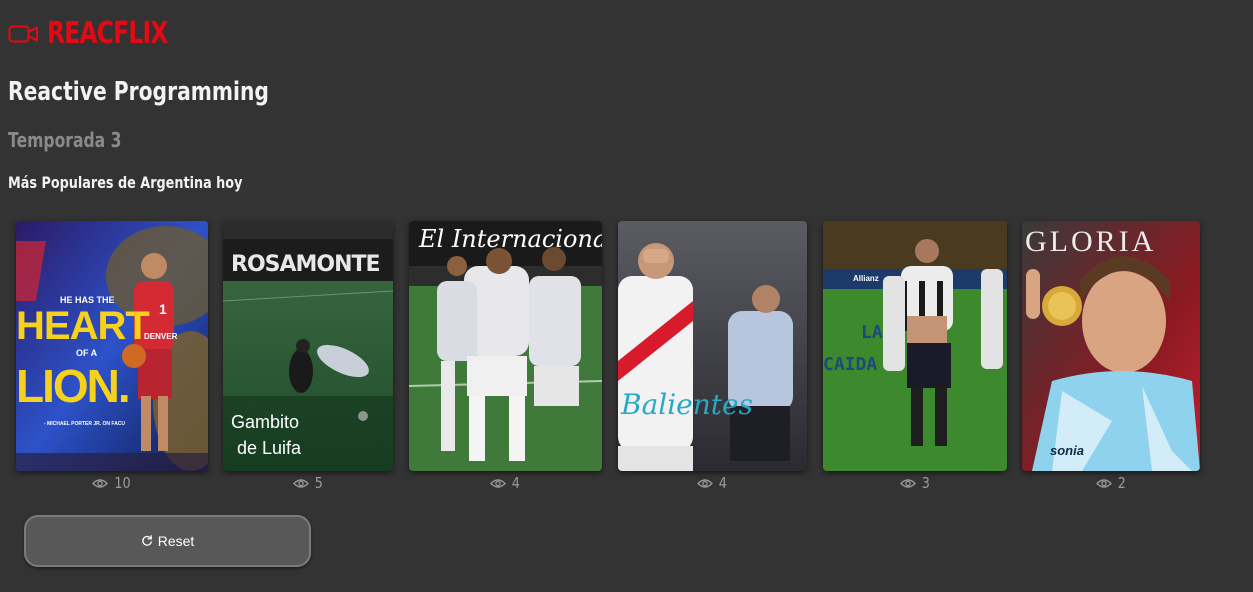 The height and width of the screenshot is (592, 1253). I want to click on poster-text: El Internacional, so click(510, 239).